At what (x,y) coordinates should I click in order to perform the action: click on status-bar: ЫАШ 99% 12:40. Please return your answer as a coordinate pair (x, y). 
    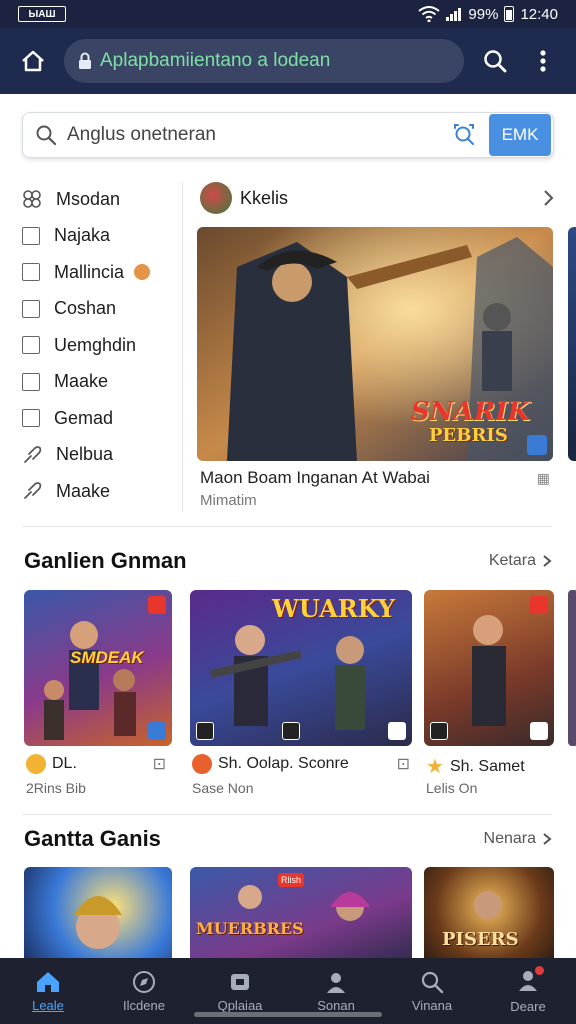
    Looking at the image, I should click on (288, 14).